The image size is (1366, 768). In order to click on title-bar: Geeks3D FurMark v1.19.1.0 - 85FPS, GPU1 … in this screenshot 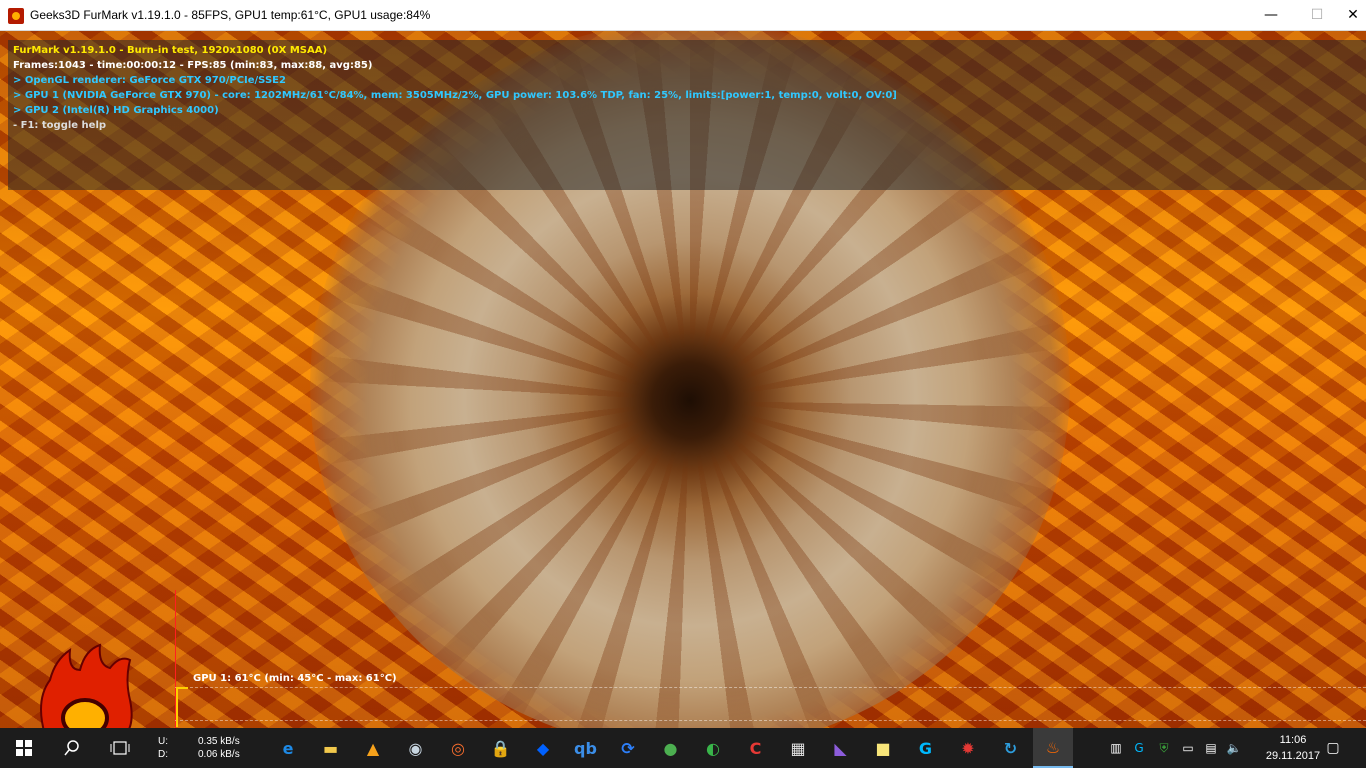, I will do `click(683, 15)`.